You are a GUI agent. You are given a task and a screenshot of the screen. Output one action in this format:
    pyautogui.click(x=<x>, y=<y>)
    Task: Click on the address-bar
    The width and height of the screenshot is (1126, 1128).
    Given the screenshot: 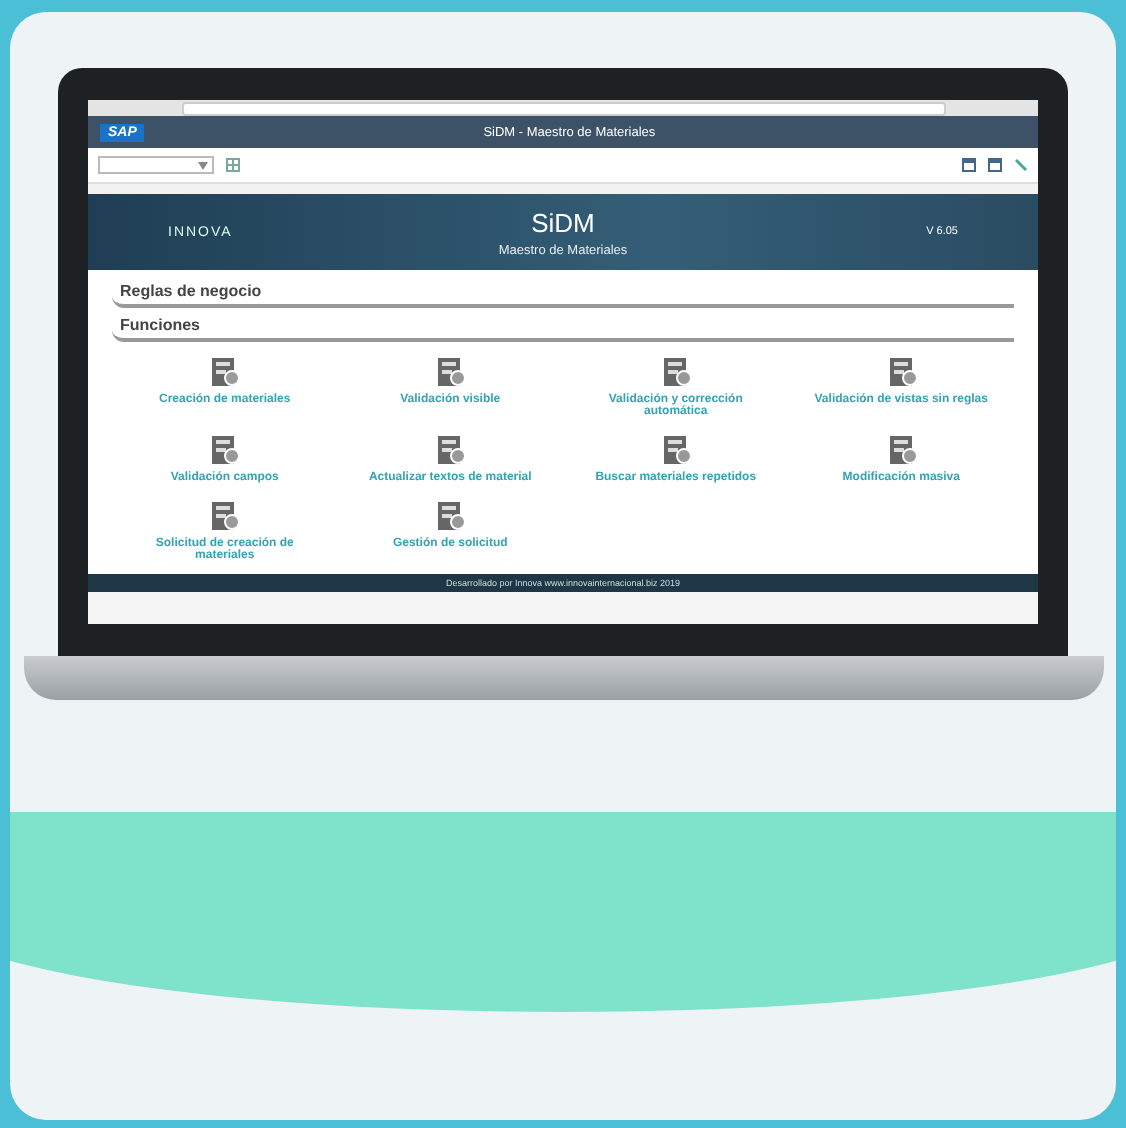 What is the action you would take?
    pyautogui.click(x=563, y=108)
    